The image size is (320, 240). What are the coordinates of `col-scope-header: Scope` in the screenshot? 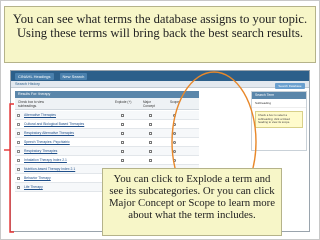 It's located at (175, 102).